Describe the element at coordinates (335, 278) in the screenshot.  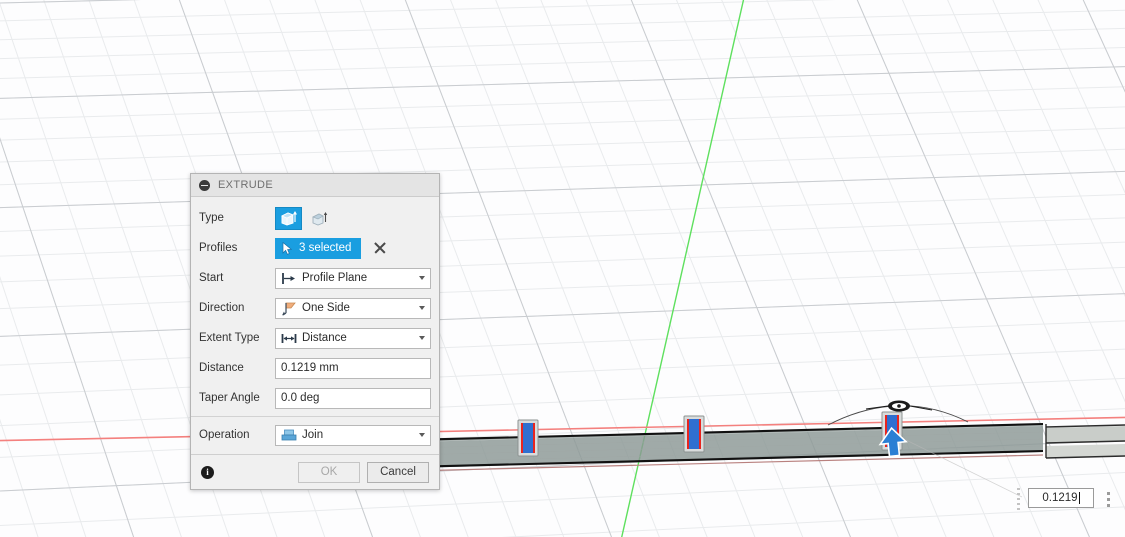
I see `start-value: Profile Plane` at that location.